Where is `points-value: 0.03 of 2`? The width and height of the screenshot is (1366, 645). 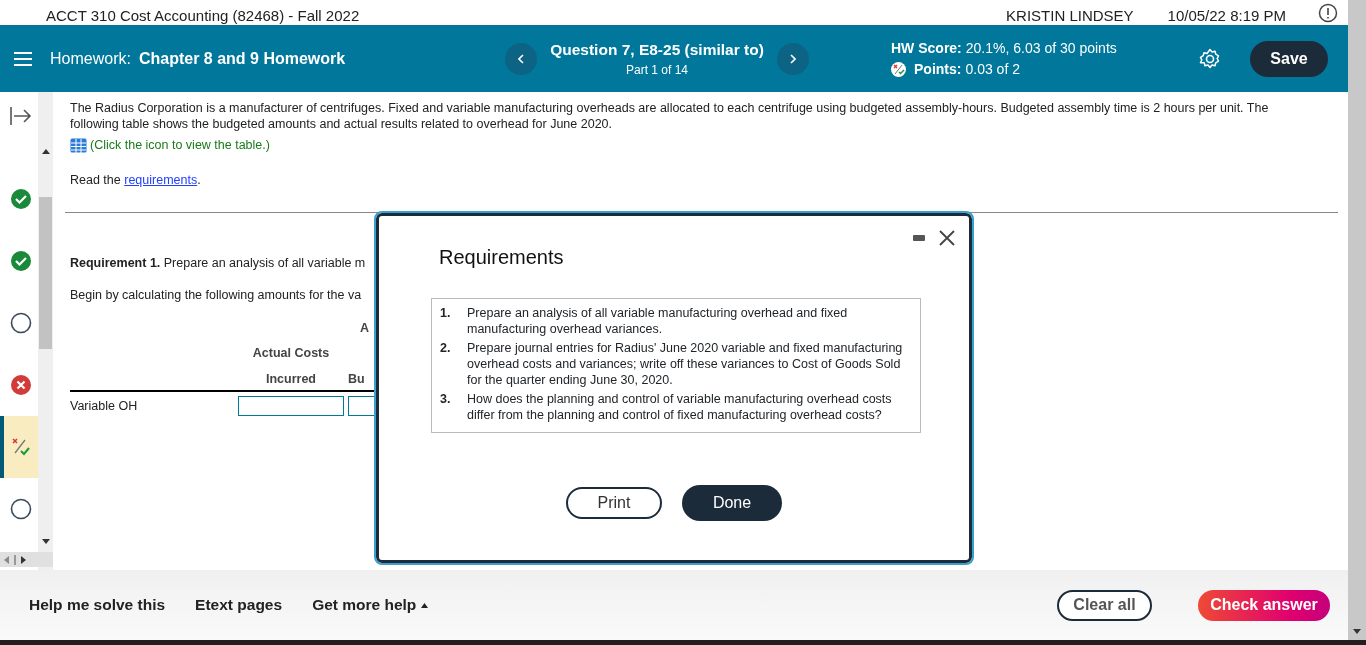 points-value: 0.03 of 2 is located at coordinates (992, 69).